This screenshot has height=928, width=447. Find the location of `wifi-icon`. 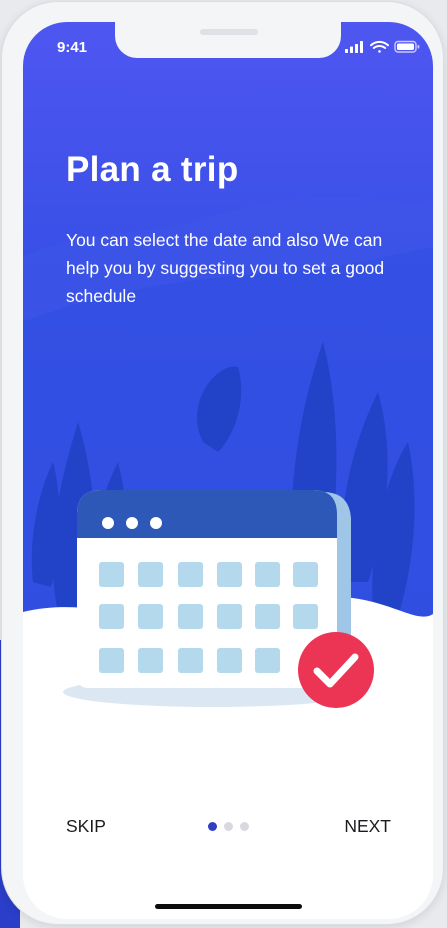

wifi-icon is located at coordinates (379, 46).